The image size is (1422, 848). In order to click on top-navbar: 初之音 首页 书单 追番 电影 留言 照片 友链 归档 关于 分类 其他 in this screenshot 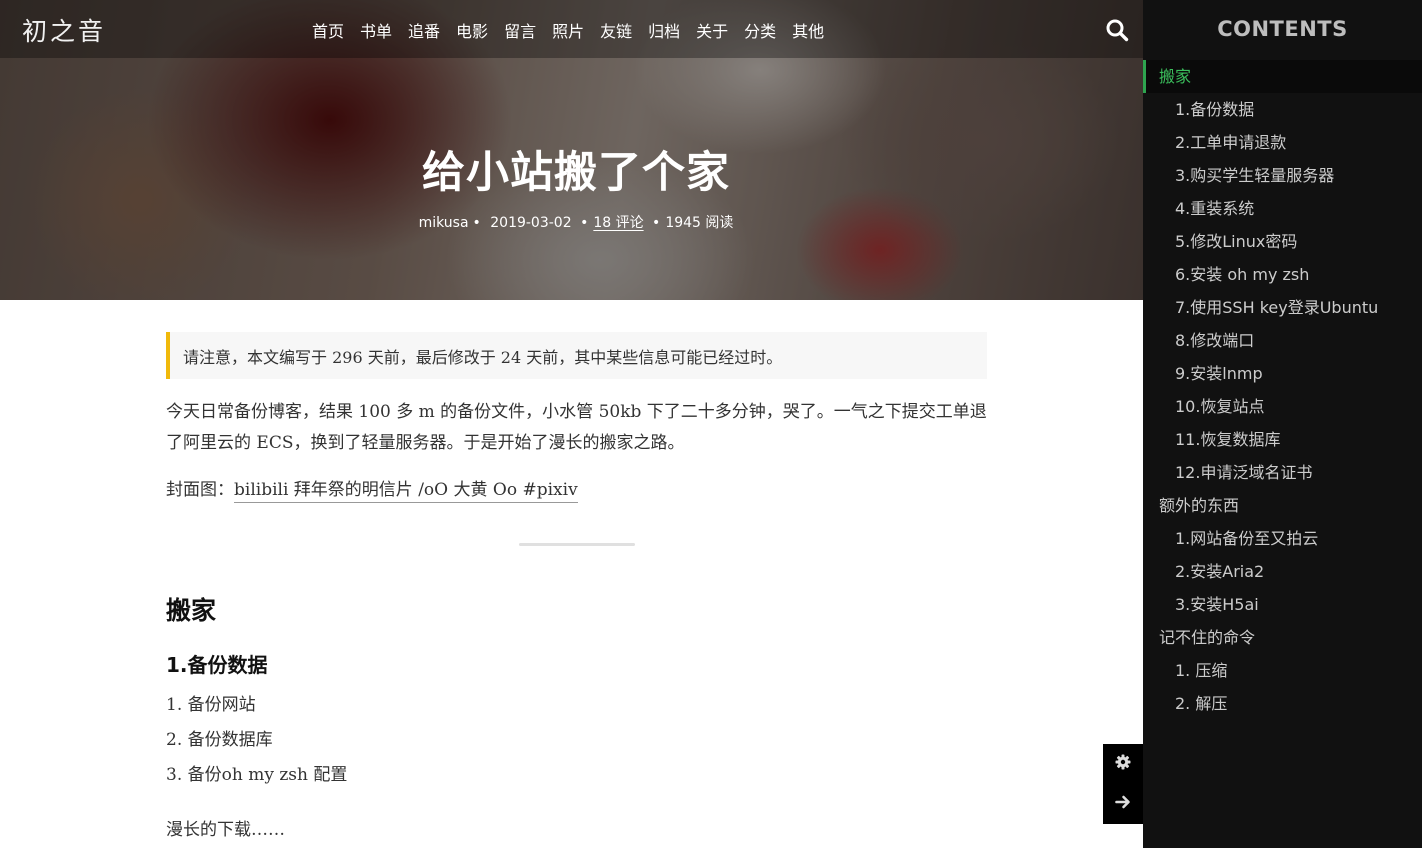, I will do `click(571, 29)`.